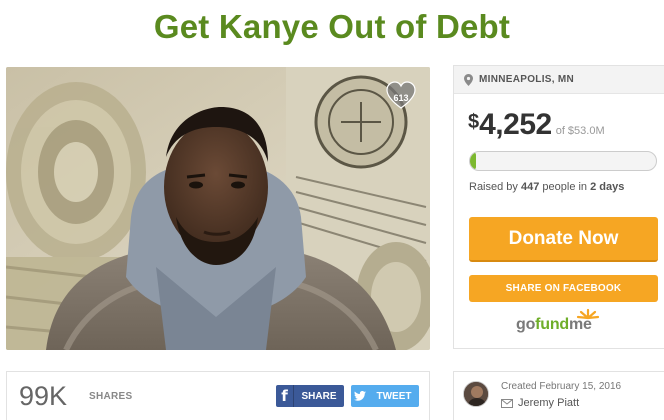  I want to click on progress-fill, so click(473, 161).